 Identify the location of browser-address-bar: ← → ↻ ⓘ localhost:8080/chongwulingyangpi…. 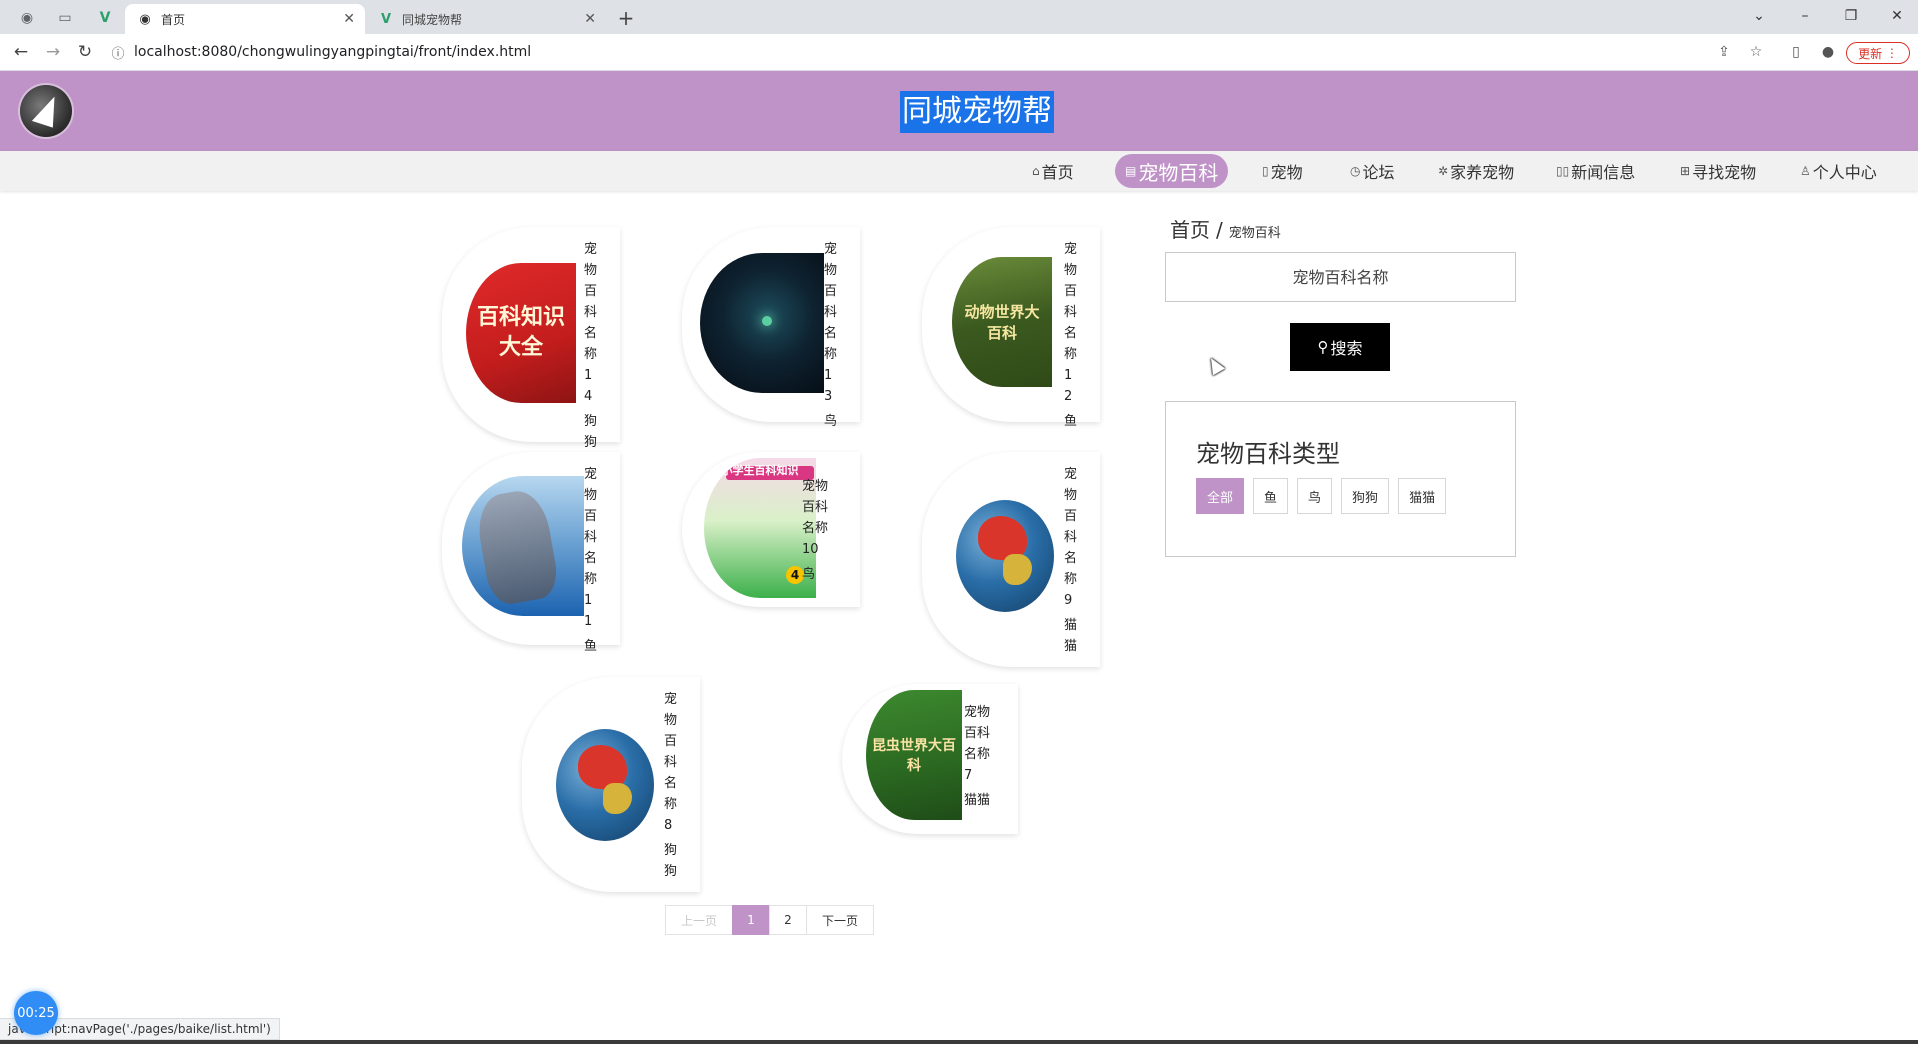
(959, 52).